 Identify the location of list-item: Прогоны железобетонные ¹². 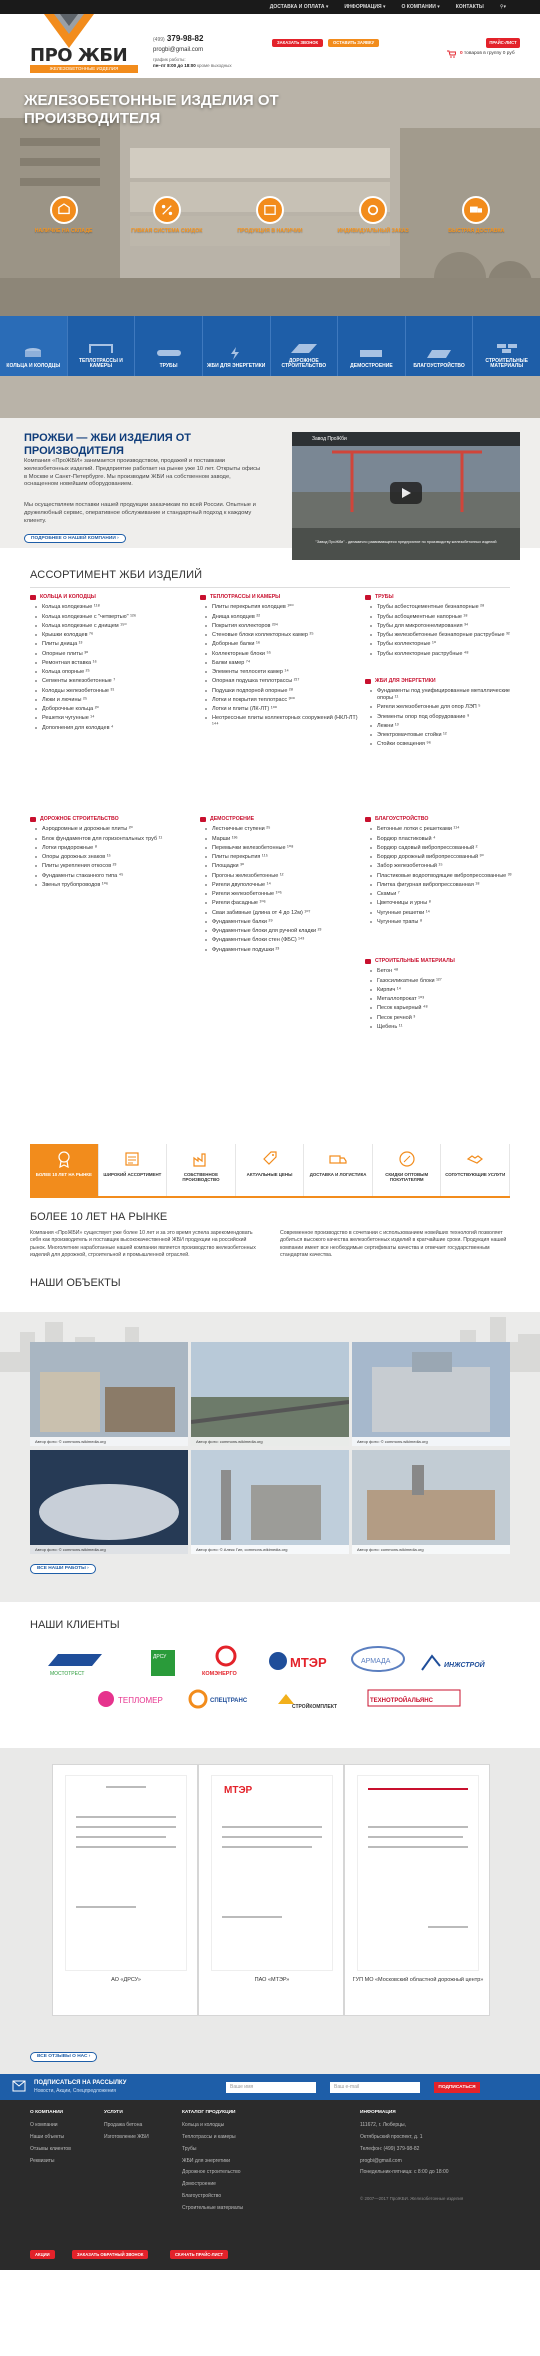
(280, 876).